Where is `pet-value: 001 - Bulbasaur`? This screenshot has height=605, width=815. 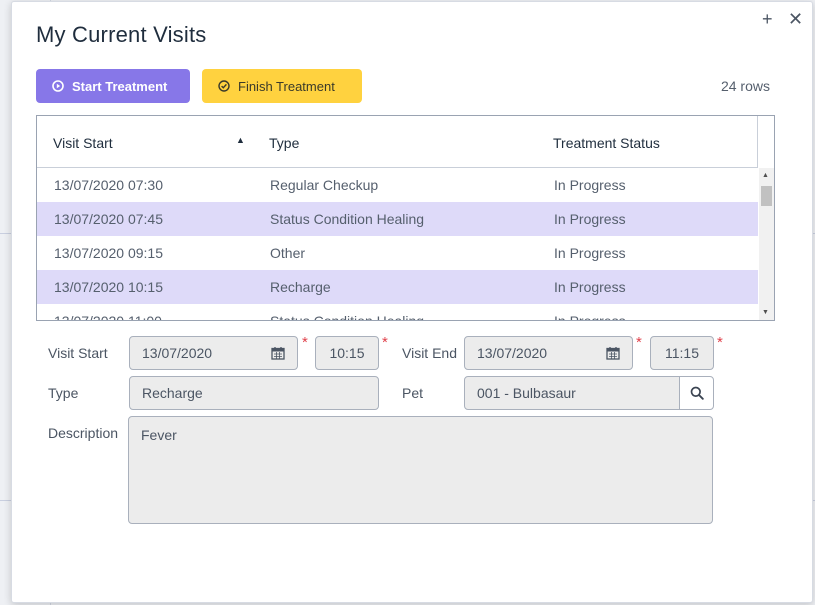
pet-value: 001 - Bulbasaur is located at coordinates (526, 393).